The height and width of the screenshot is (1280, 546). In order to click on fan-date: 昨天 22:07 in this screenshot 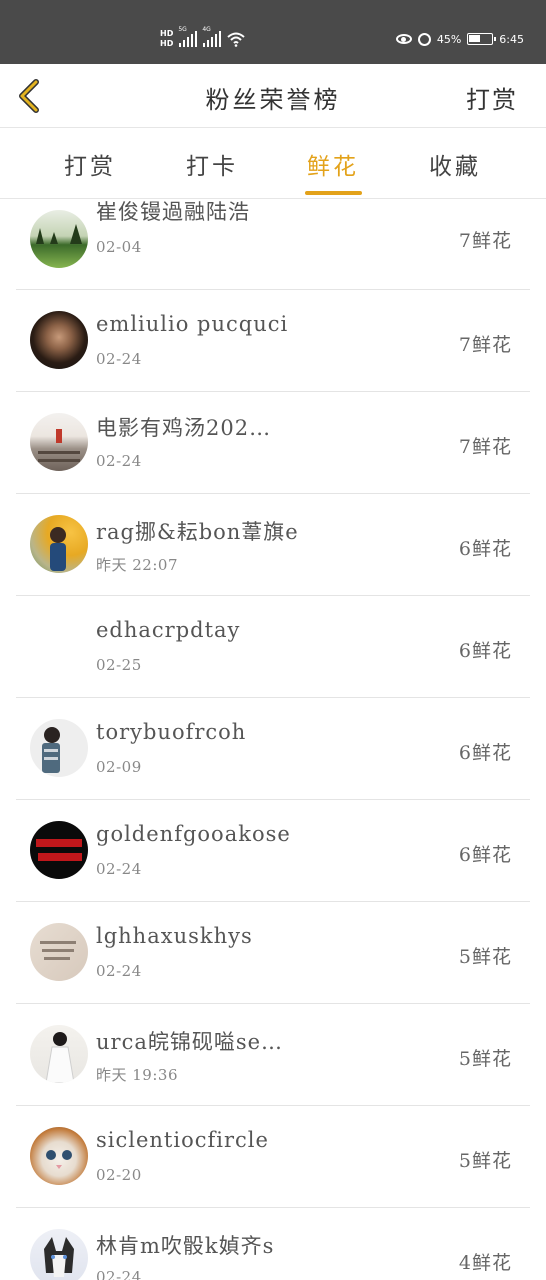, I will do `click(137, 565)`.